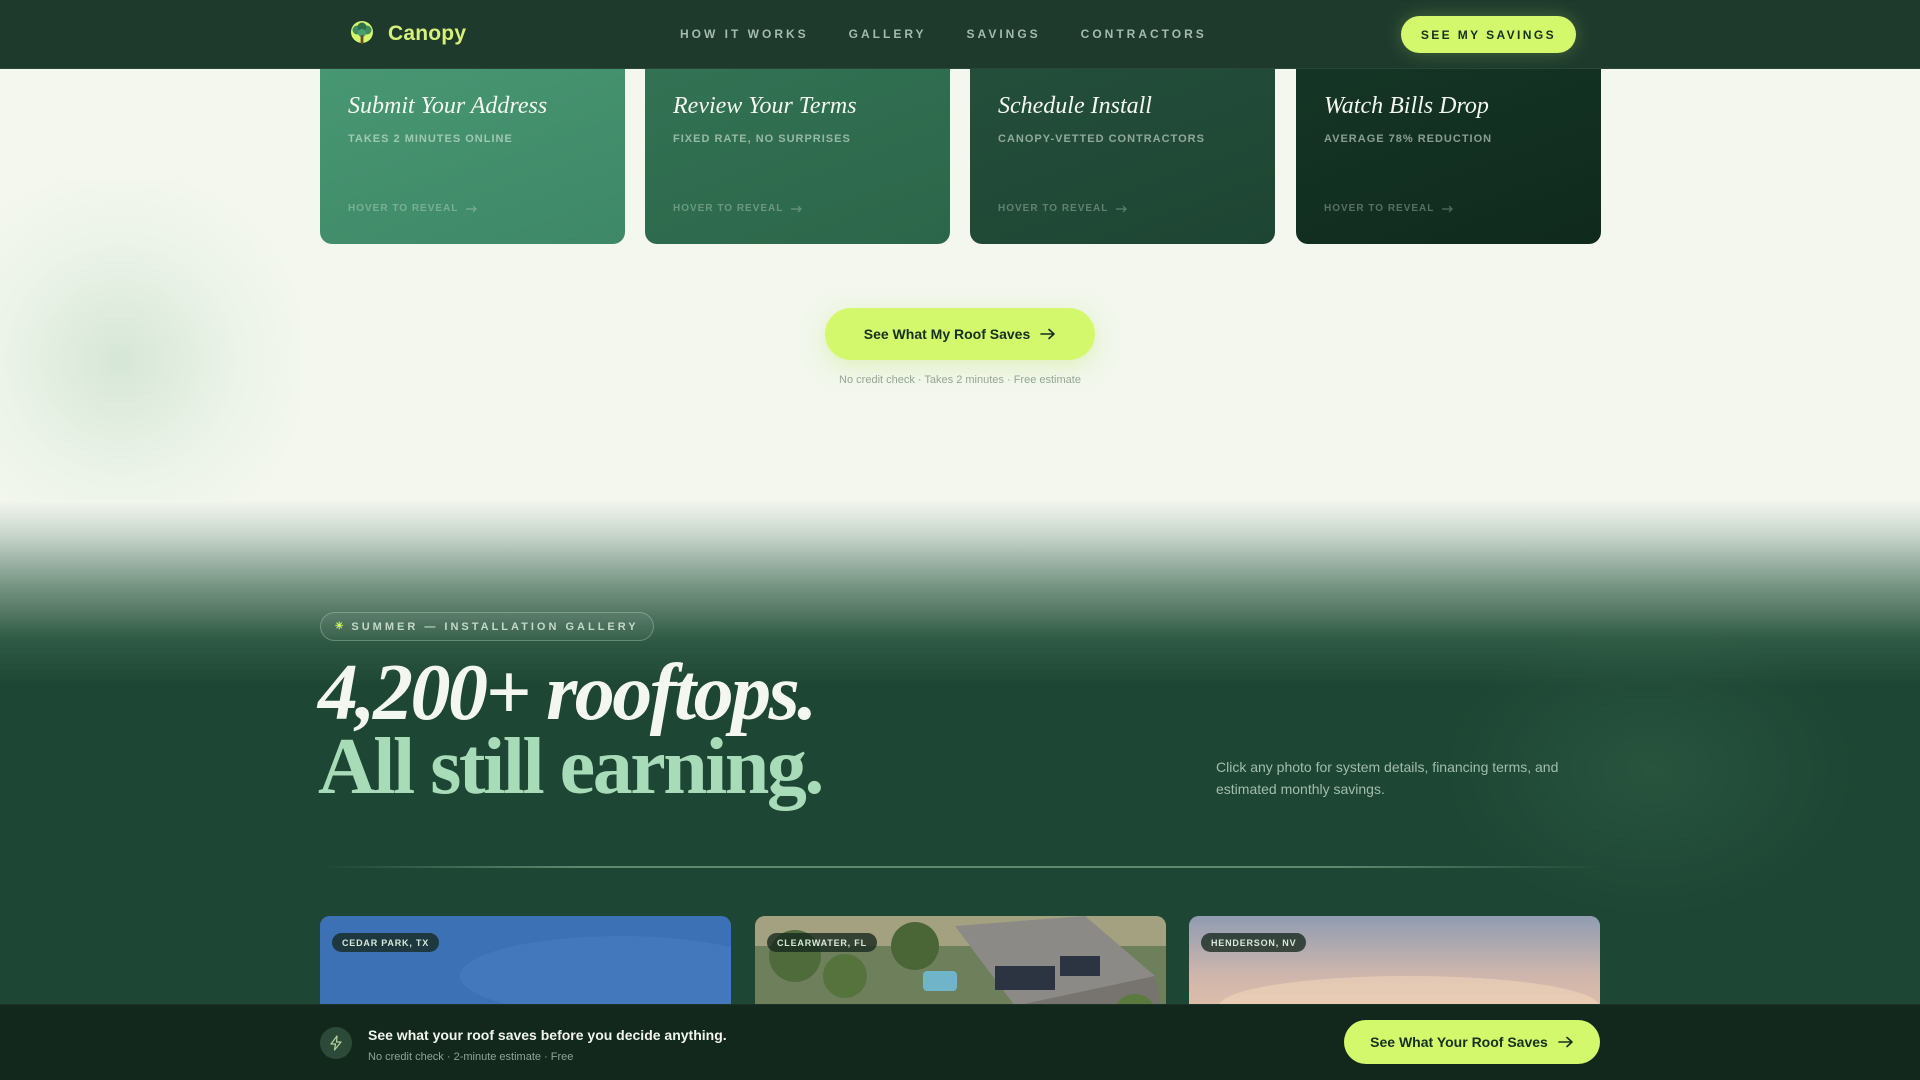 Image resolution: width=1920 pixels, height=1080 pixels. Describe the element at coordinates (571, 767) in the screenshot. I see `gallery-headline-line-2: All still earning.` at that location.